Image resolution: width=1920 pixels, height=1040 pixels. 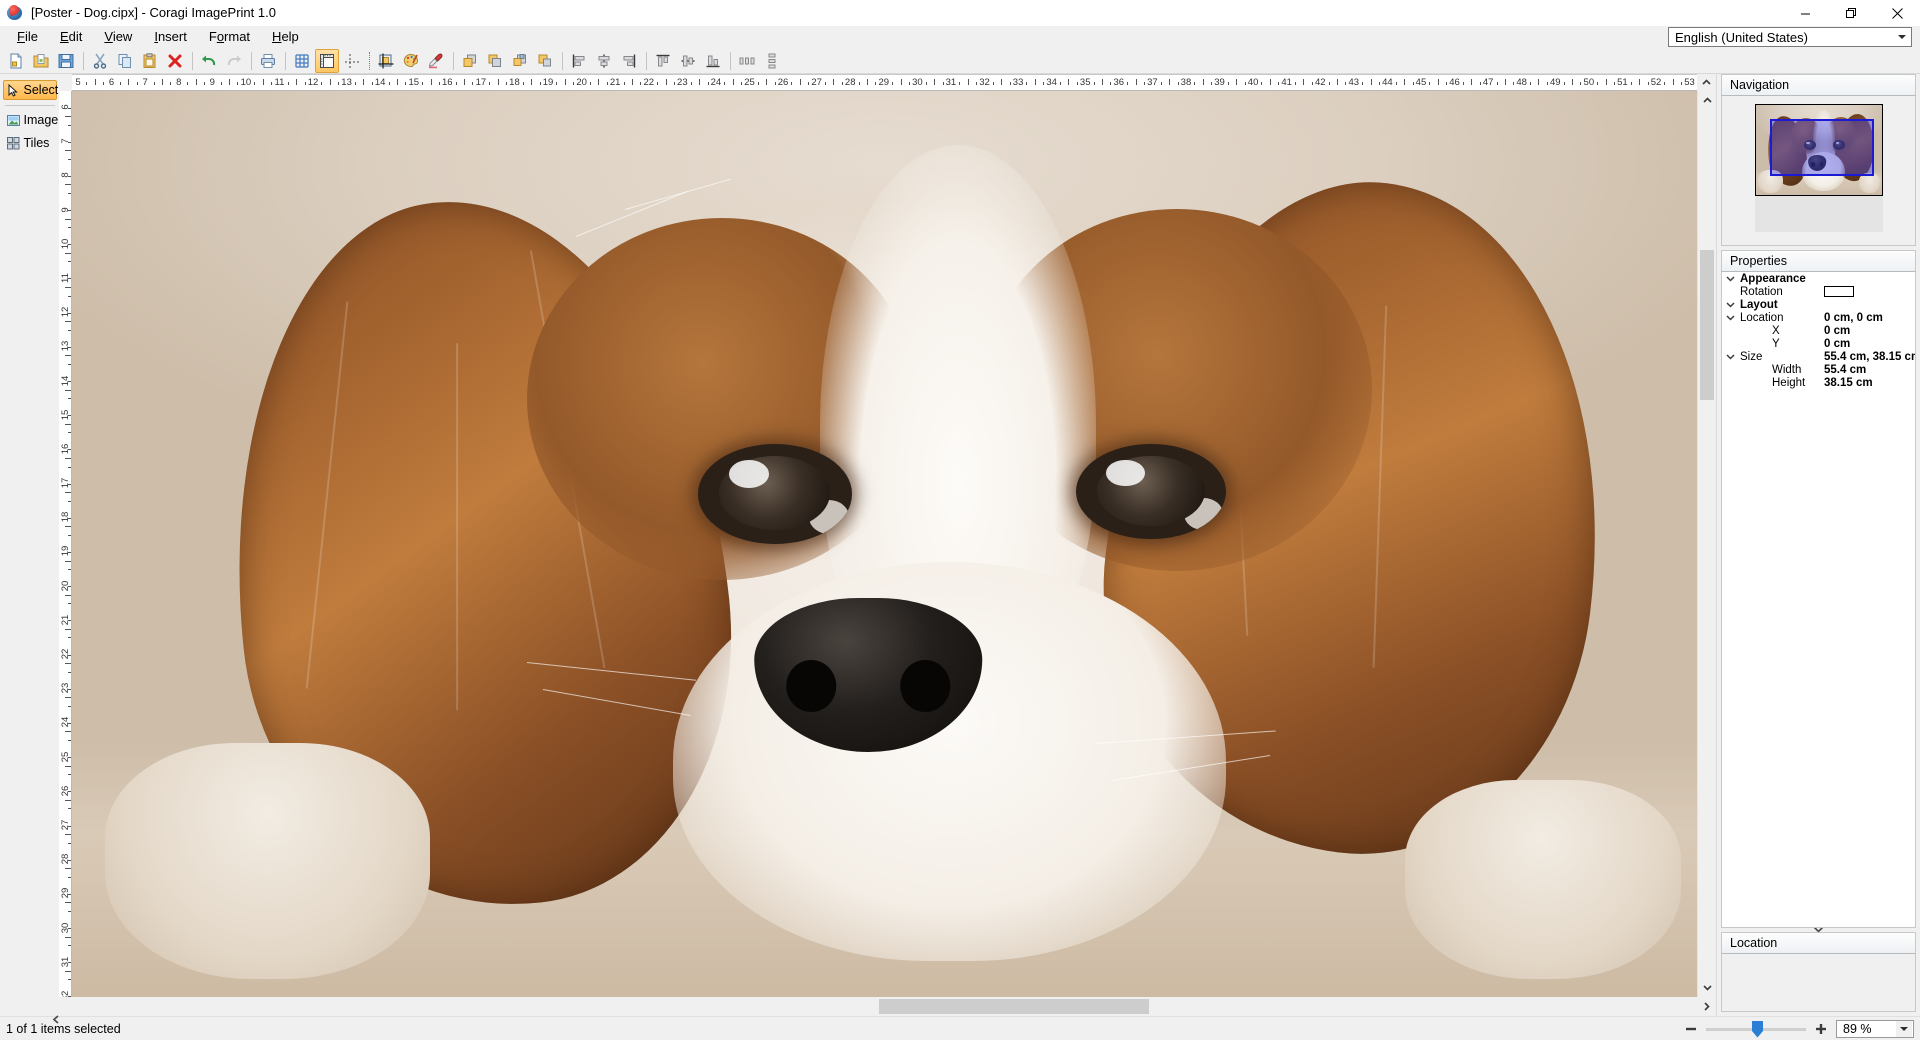 I want to click on align-middle-button, so click(x=688, y=61).